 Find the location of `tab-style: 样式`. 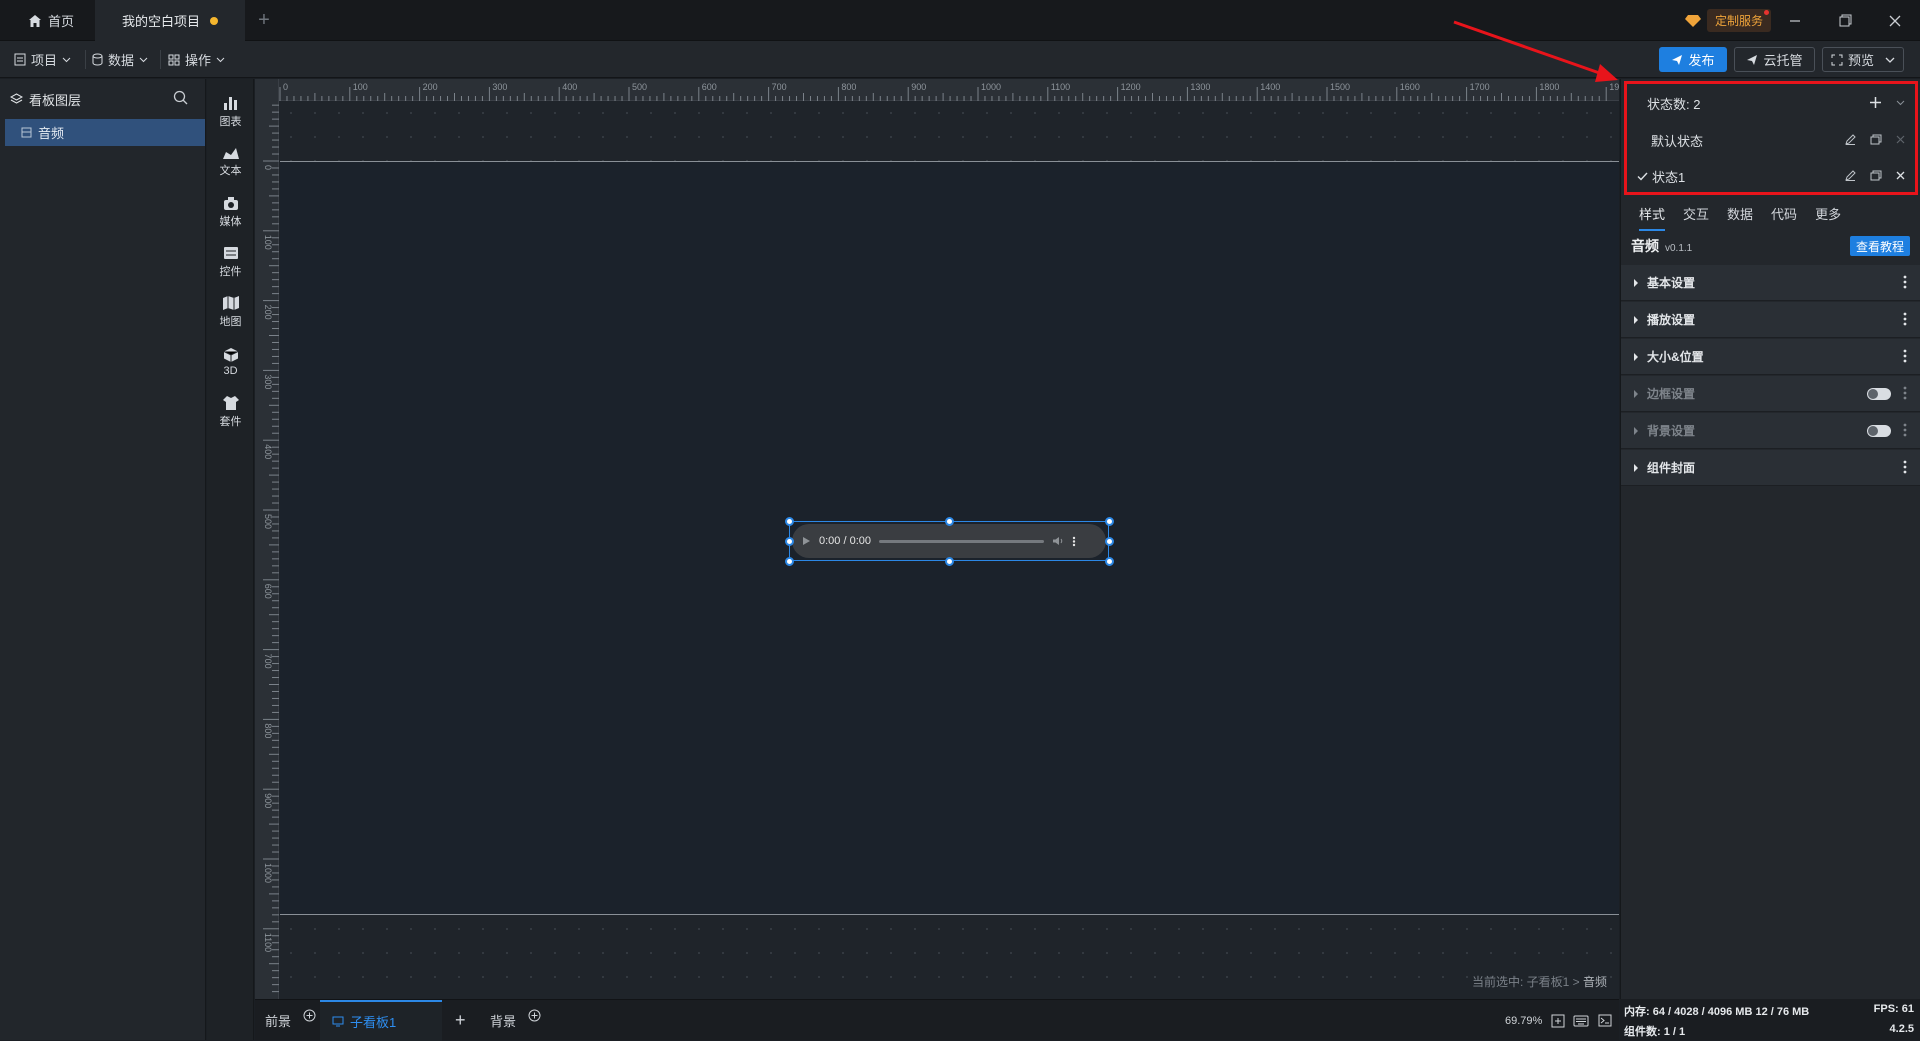

tab-style: 样式 is located at coordinates (1652, 217).